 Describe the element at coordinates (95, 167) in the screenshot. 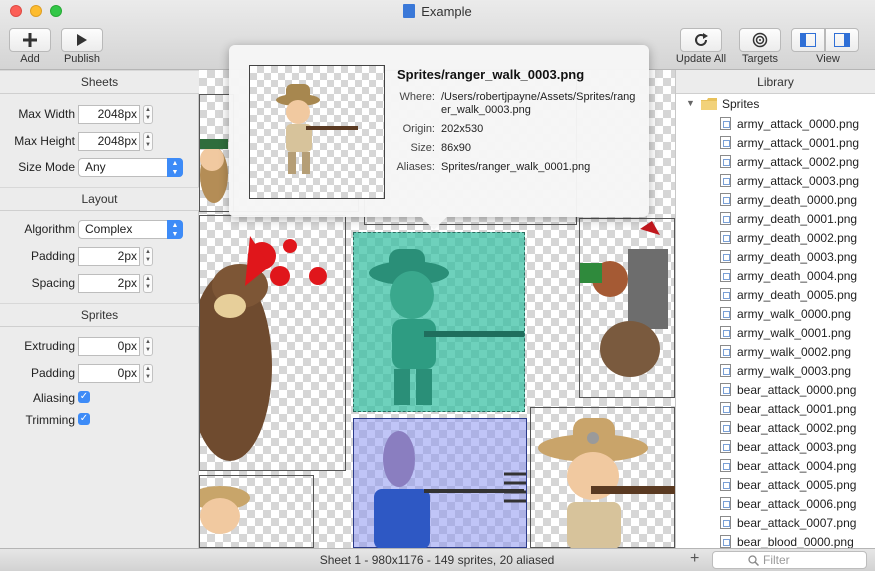

I see `size-mode-value: Any` at that location.